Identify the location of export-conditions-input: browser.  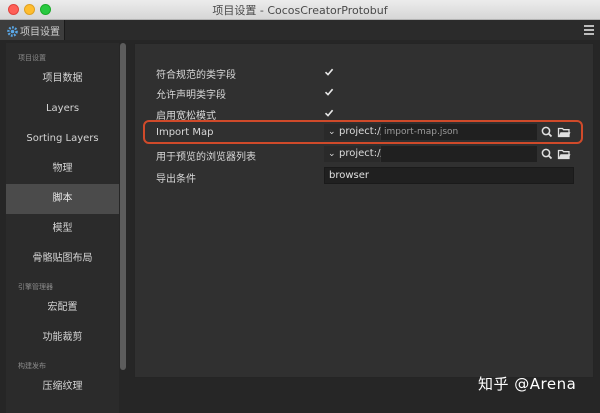
(449, 175).